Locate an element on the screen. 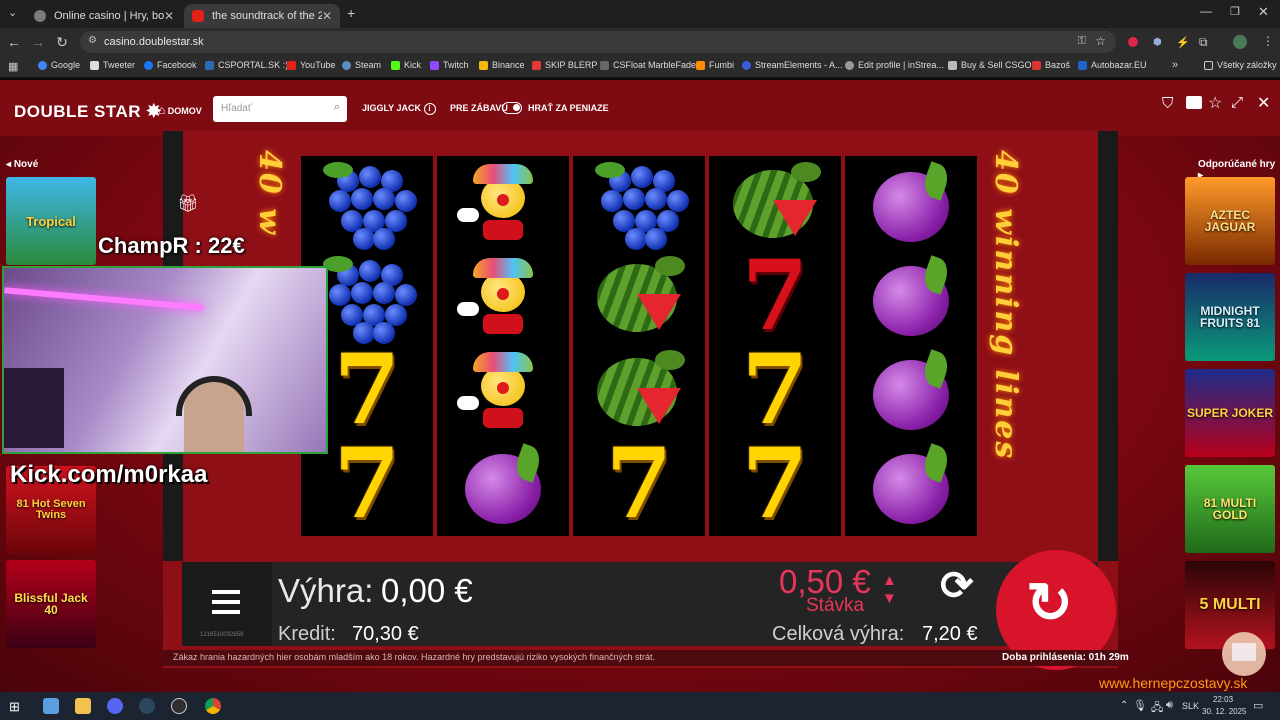  bookmark-steam: Steam is located at coordinates (361, 65).